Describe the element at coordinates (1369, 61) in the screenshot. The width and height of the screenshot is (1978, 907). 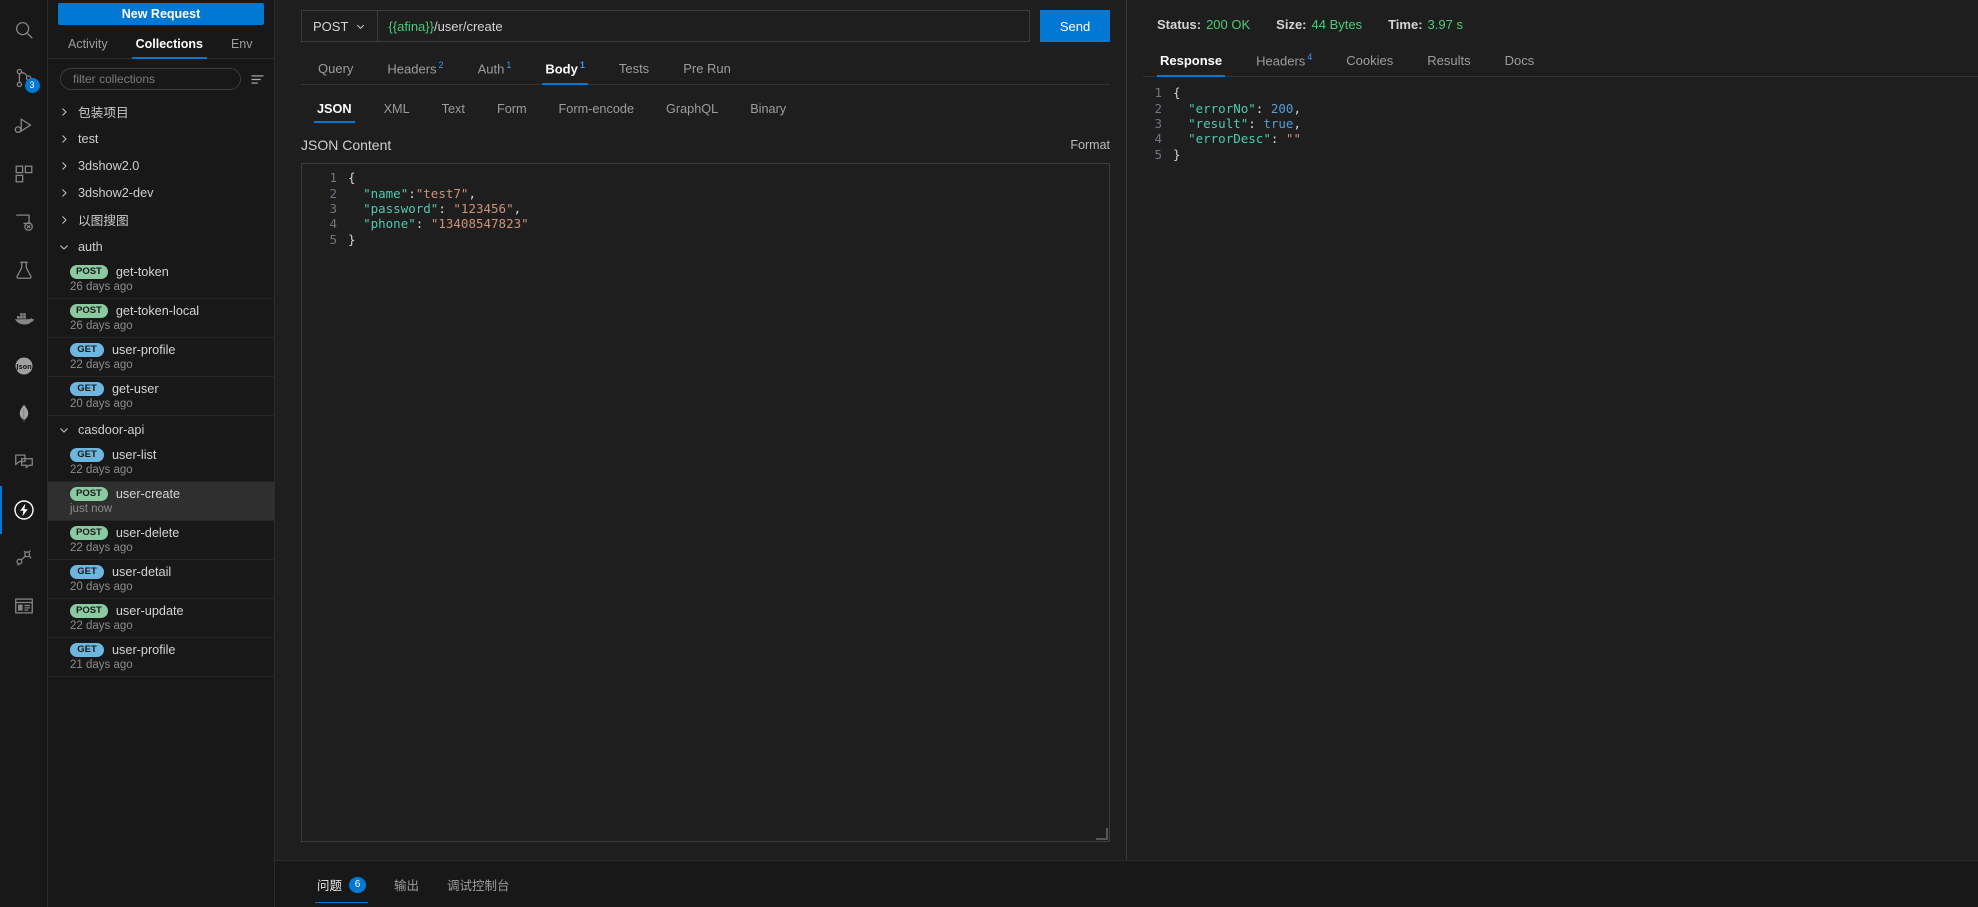
I see `response-tab-cookies: Cookies` at that location.